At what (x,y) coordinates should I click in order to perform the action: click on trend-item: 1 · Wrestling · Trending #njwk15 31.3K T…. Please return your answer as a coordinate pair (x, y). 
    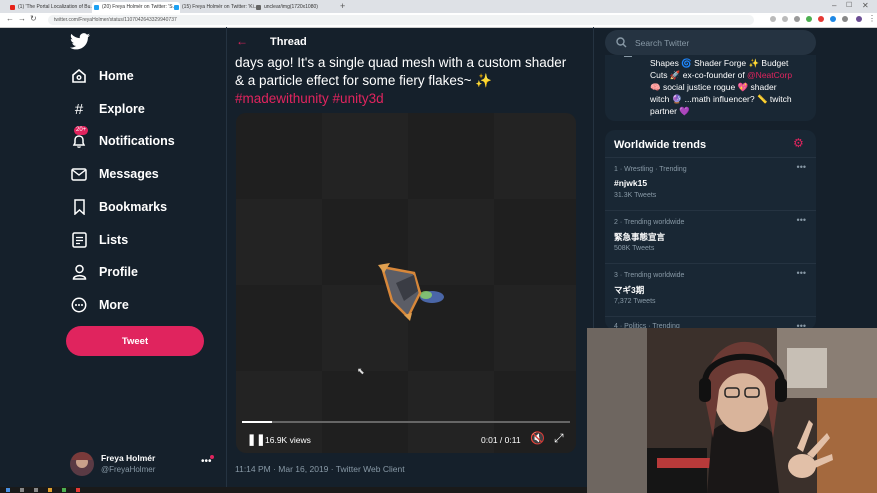
    Looking at the image, I should click on (710, 183).